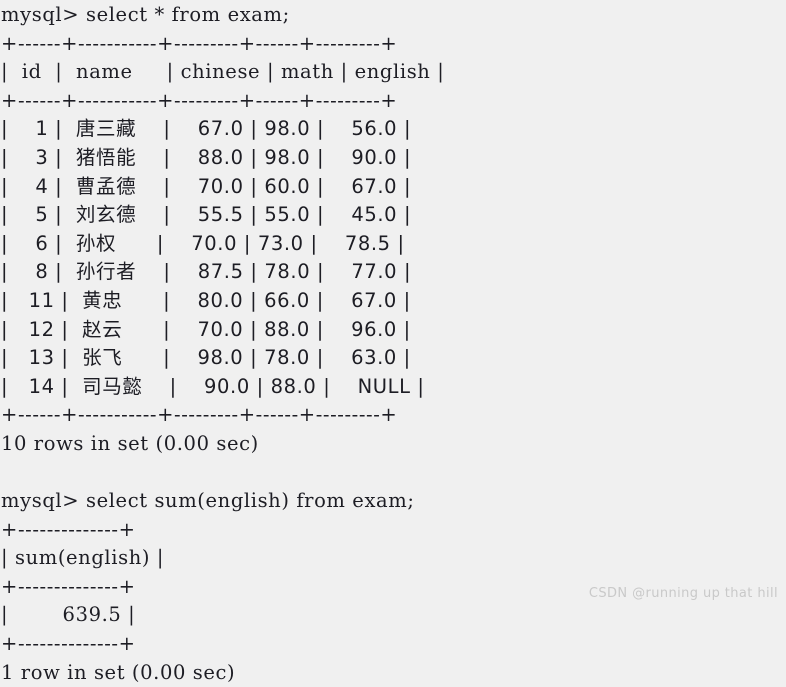 This screenshot has width=786, height=687. What do you see at coordinates (223, 72) in the screenshot?
I see `query1-header-row: | id | name | chinese | math | english |` at bounding box center [223, 72].